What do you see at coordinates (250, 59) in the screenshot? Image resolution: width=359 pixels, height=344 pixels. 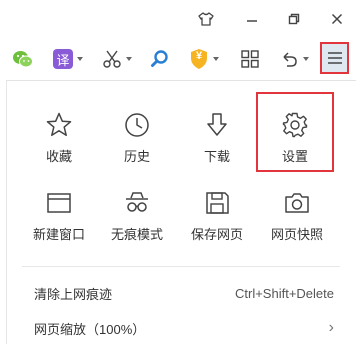 I see `apps-grid-icon` at bounding box center [250, 59].